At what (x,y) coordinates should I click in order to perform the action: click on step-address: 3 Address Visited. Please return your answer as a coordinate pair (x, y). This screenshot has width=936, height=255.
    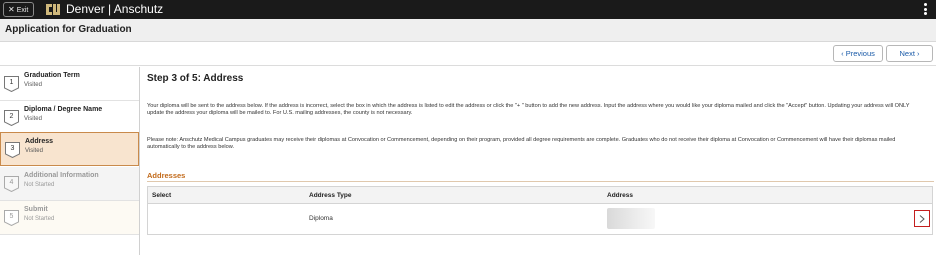
    Looking at the image, I should click on (69, 149).